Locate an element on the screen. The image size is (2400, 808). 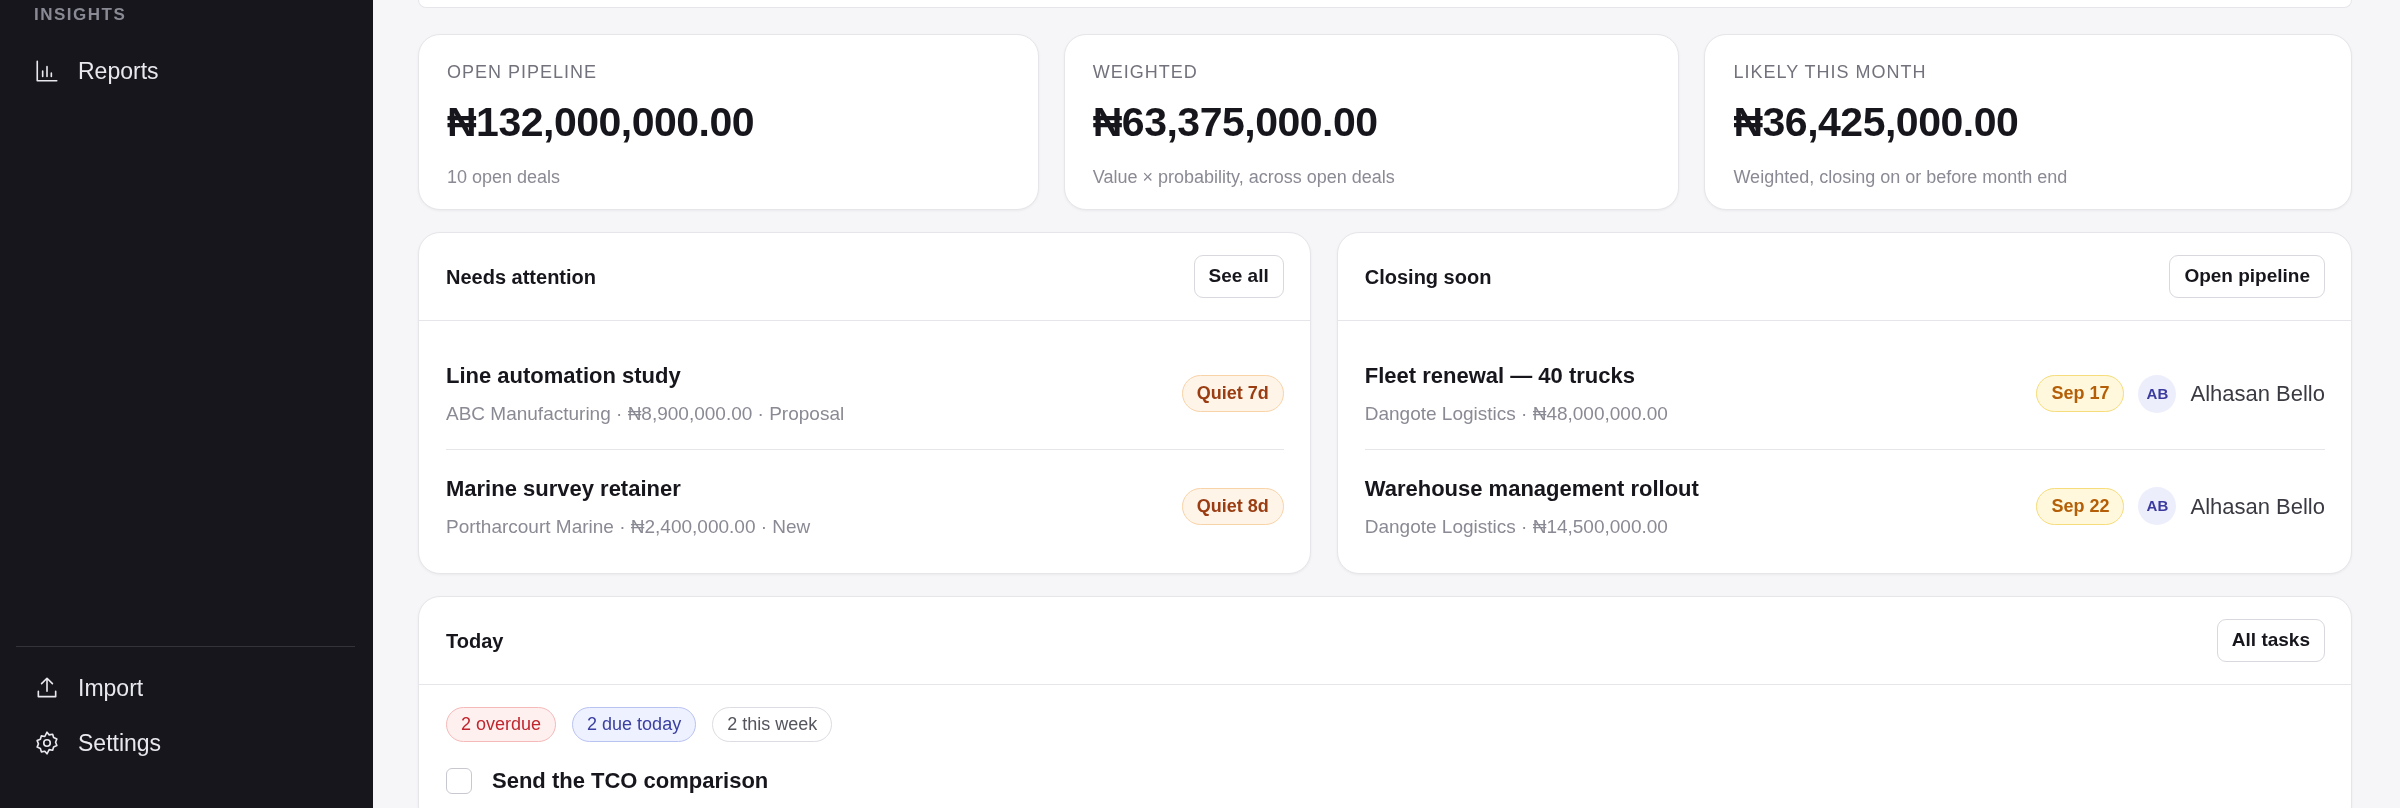
metric-caption: 10 open deals is located at coordinates (504, 177).